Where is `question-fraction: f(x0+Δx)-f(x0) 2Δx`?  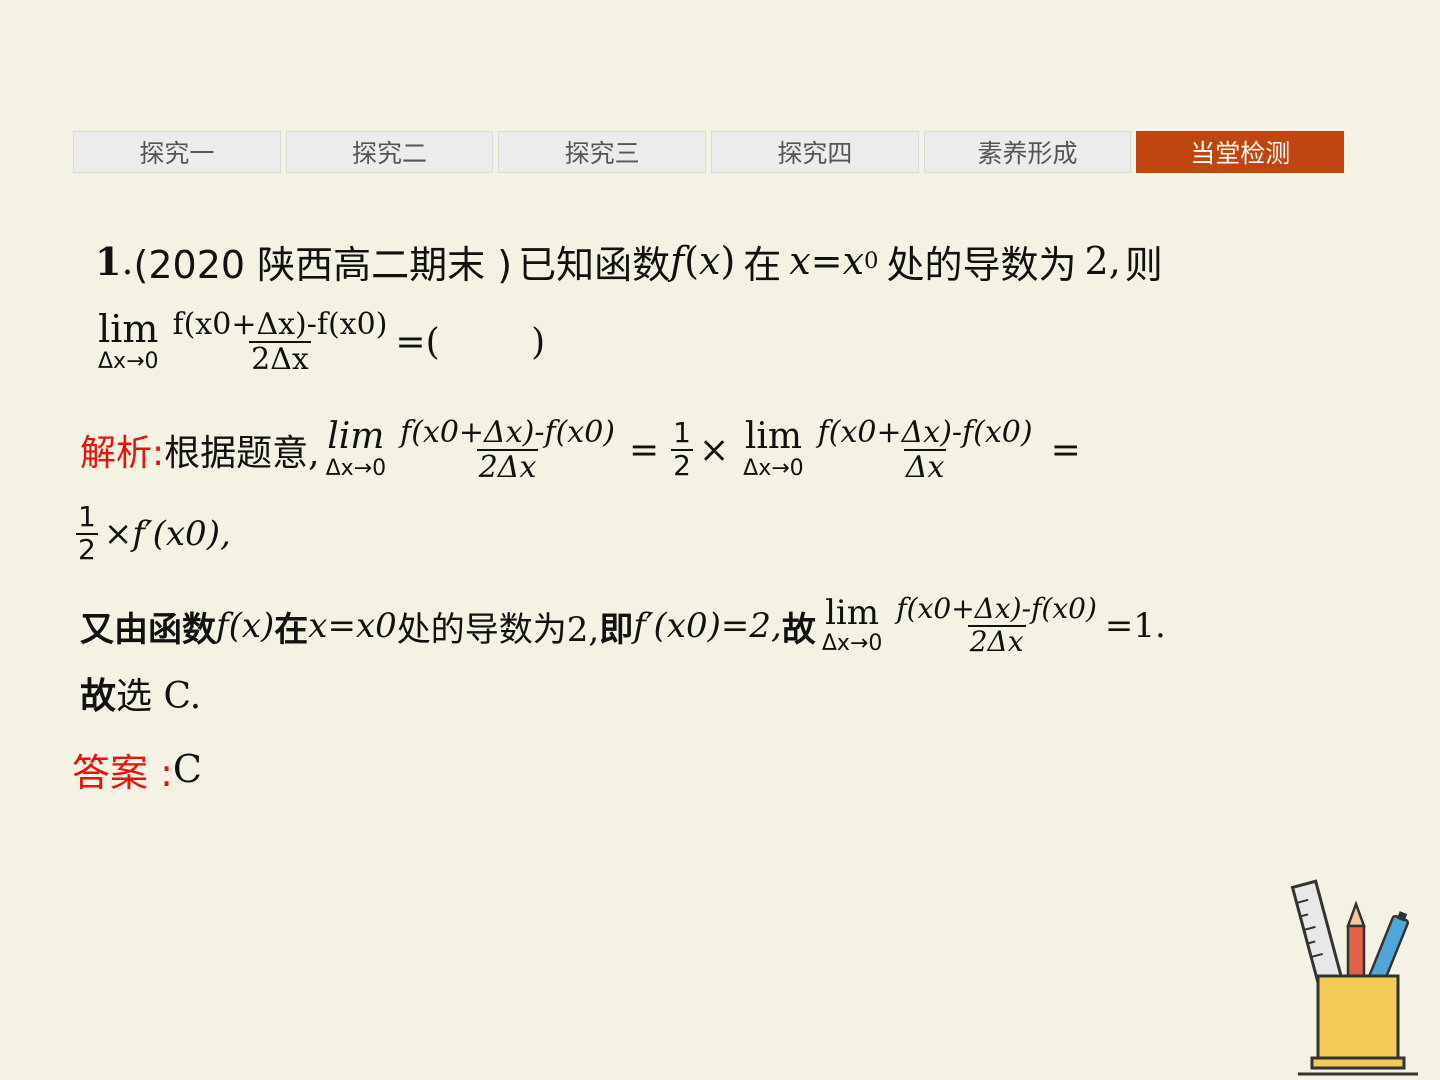 question-fraction: f(x0+Δx)-f(x0) 2Δx is located at coordinates (280, 342).